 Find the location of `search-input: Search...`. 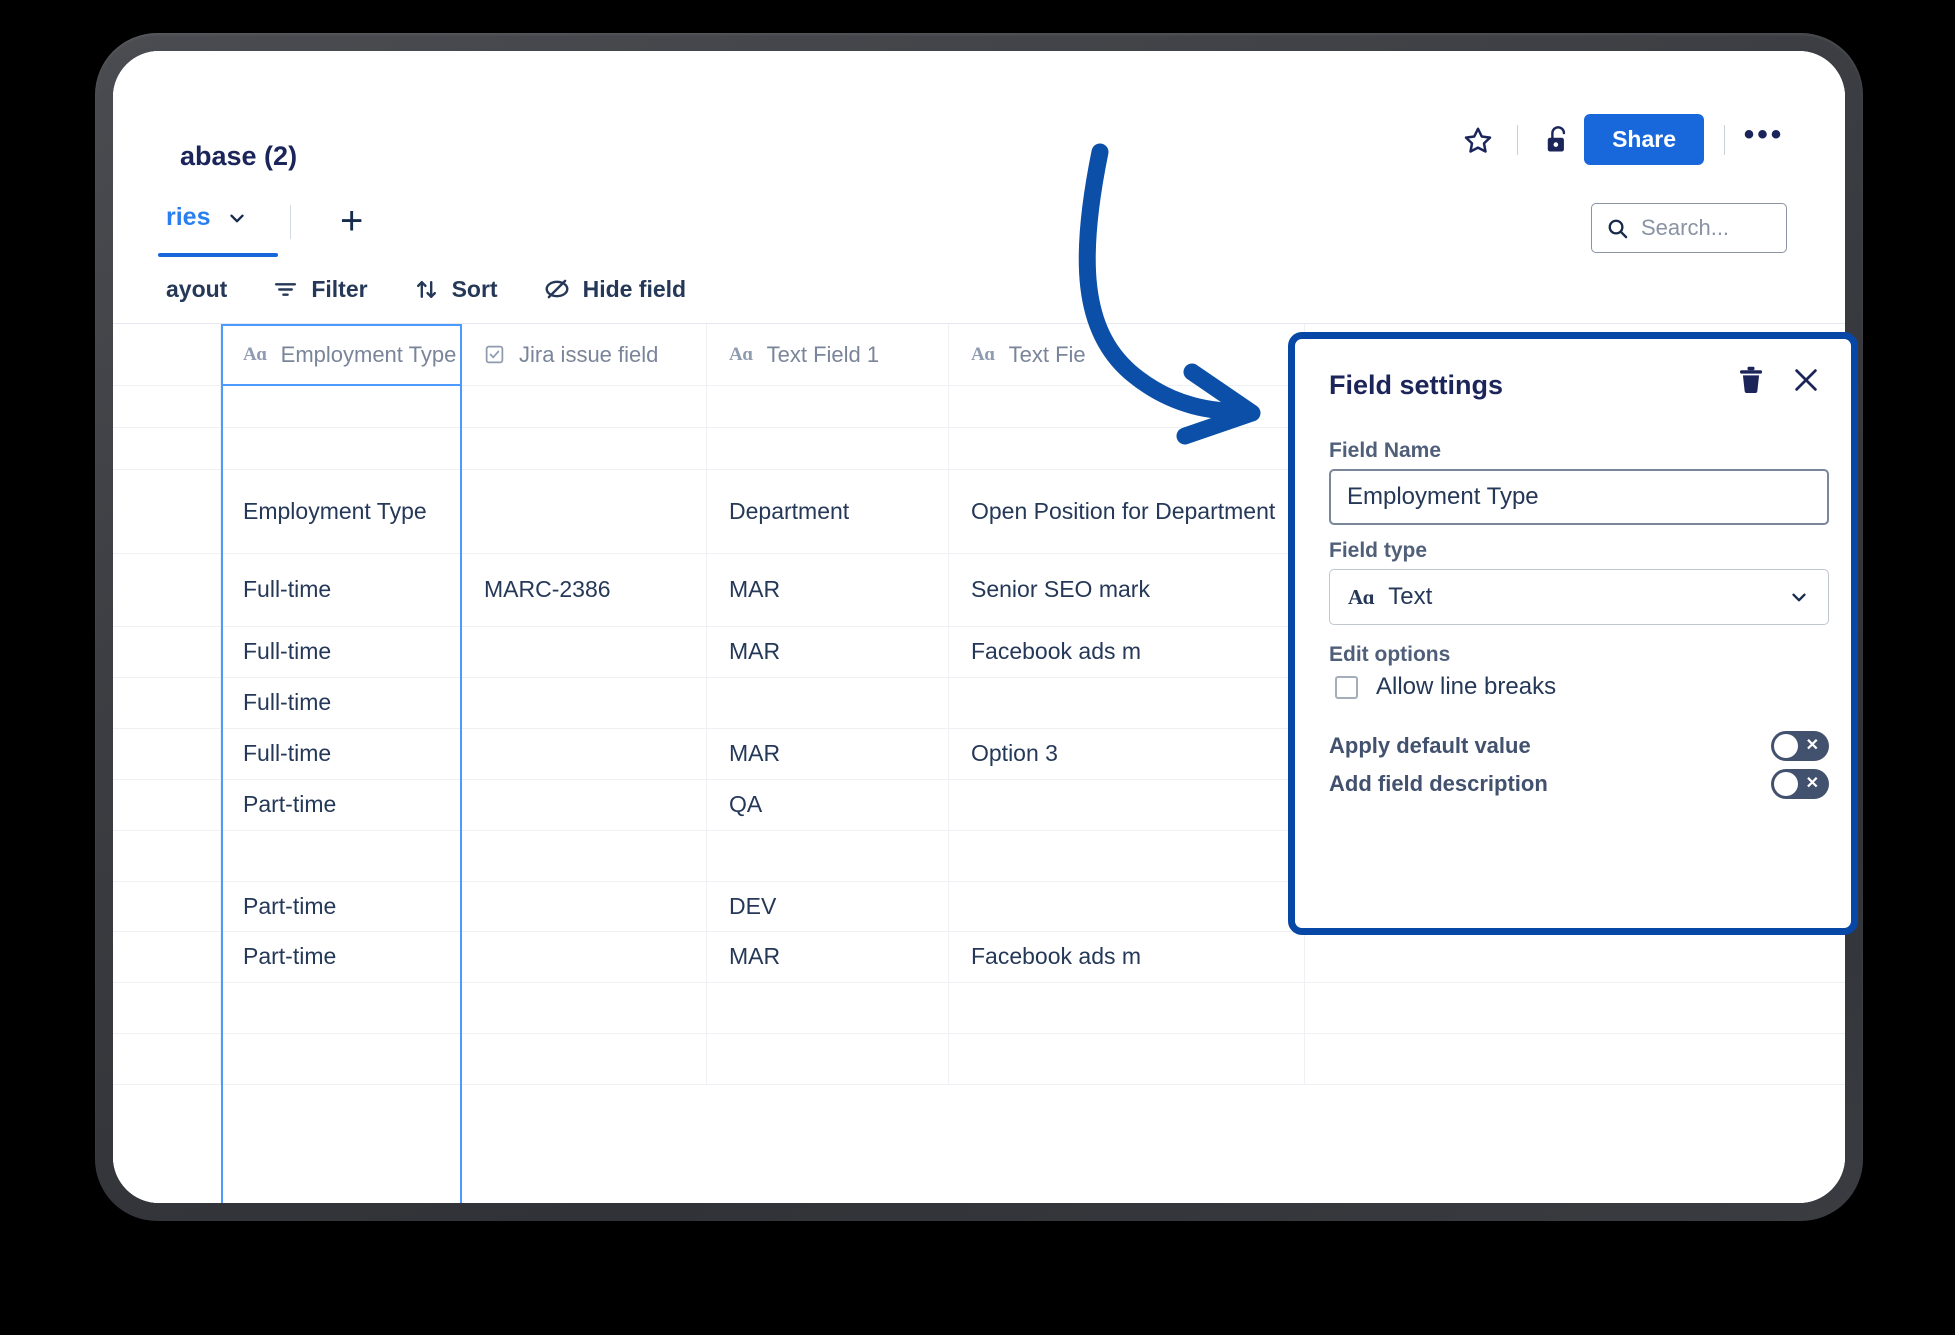

search-input: Search... is located at coordinates (1689, 228).